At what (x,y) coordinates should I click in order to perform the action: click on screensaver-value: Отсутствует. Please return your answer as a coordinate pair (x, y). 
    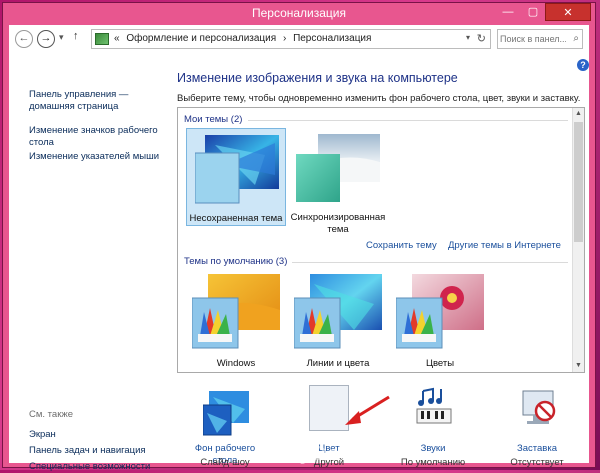
    Looking at the image, I should click on (537, 462).